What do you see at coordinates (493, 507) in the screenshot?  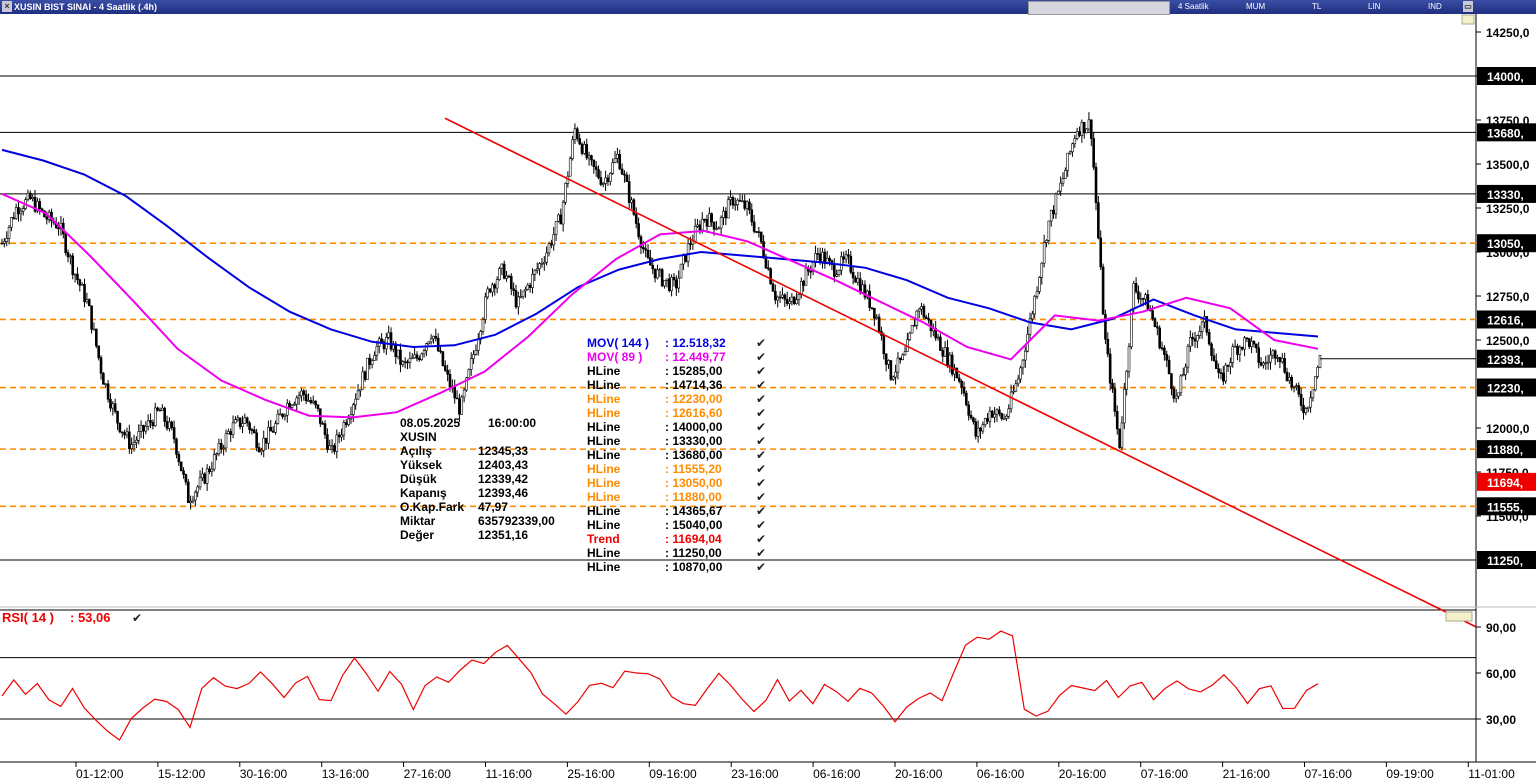 I see `ohlc-value: 47,97` at bounding box center [493, 507].